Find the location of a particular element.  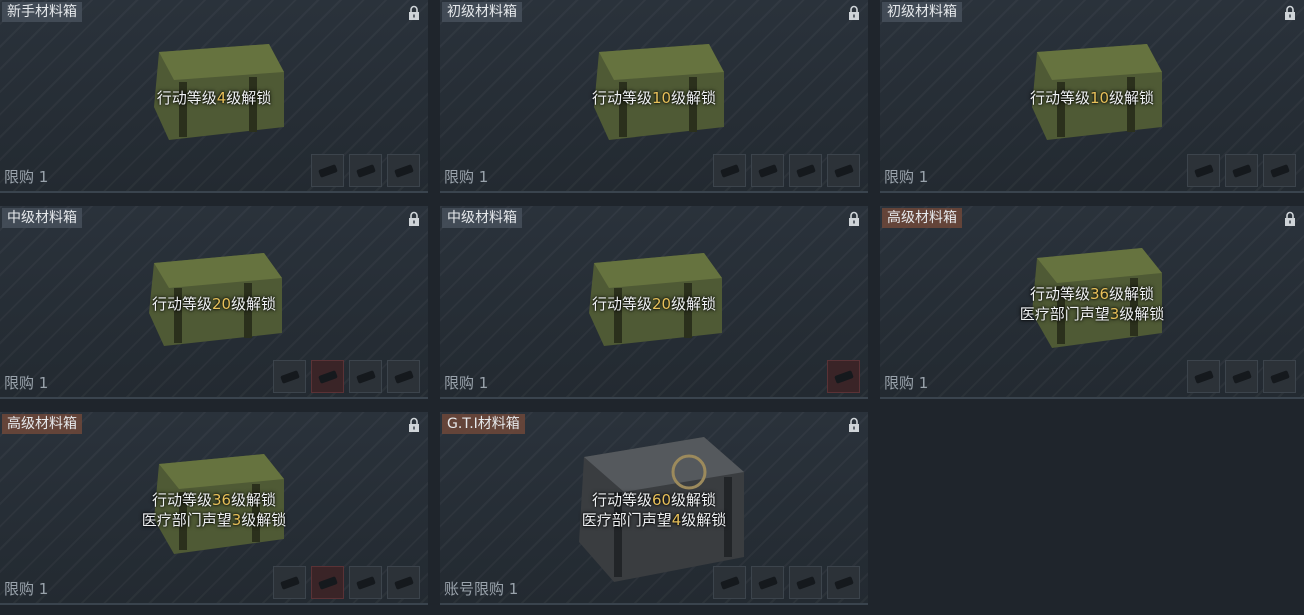

box-title: 新手材料箱 is located at coordinates (42, 12).